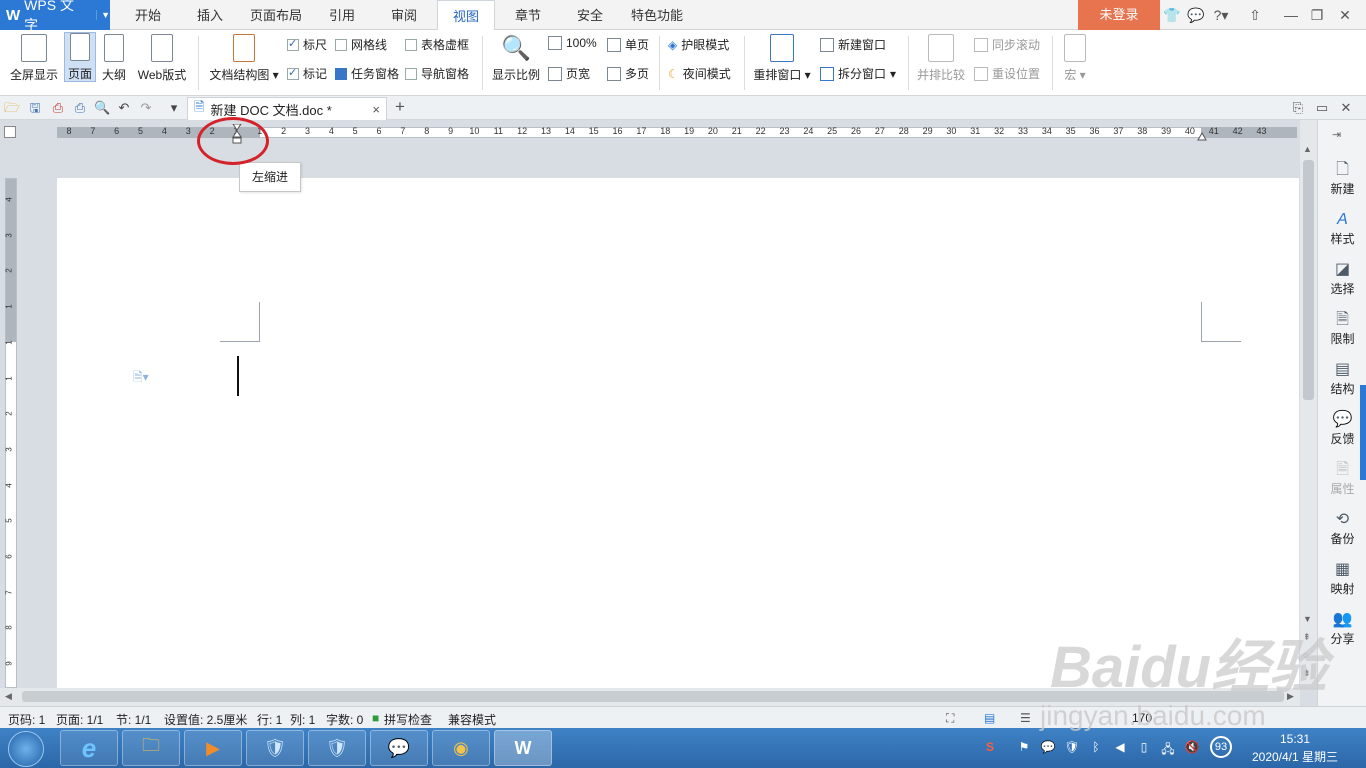 The width and height of the screenshot is (1366, 768). I want to click on tab-references: 引用, so click(342, 15).